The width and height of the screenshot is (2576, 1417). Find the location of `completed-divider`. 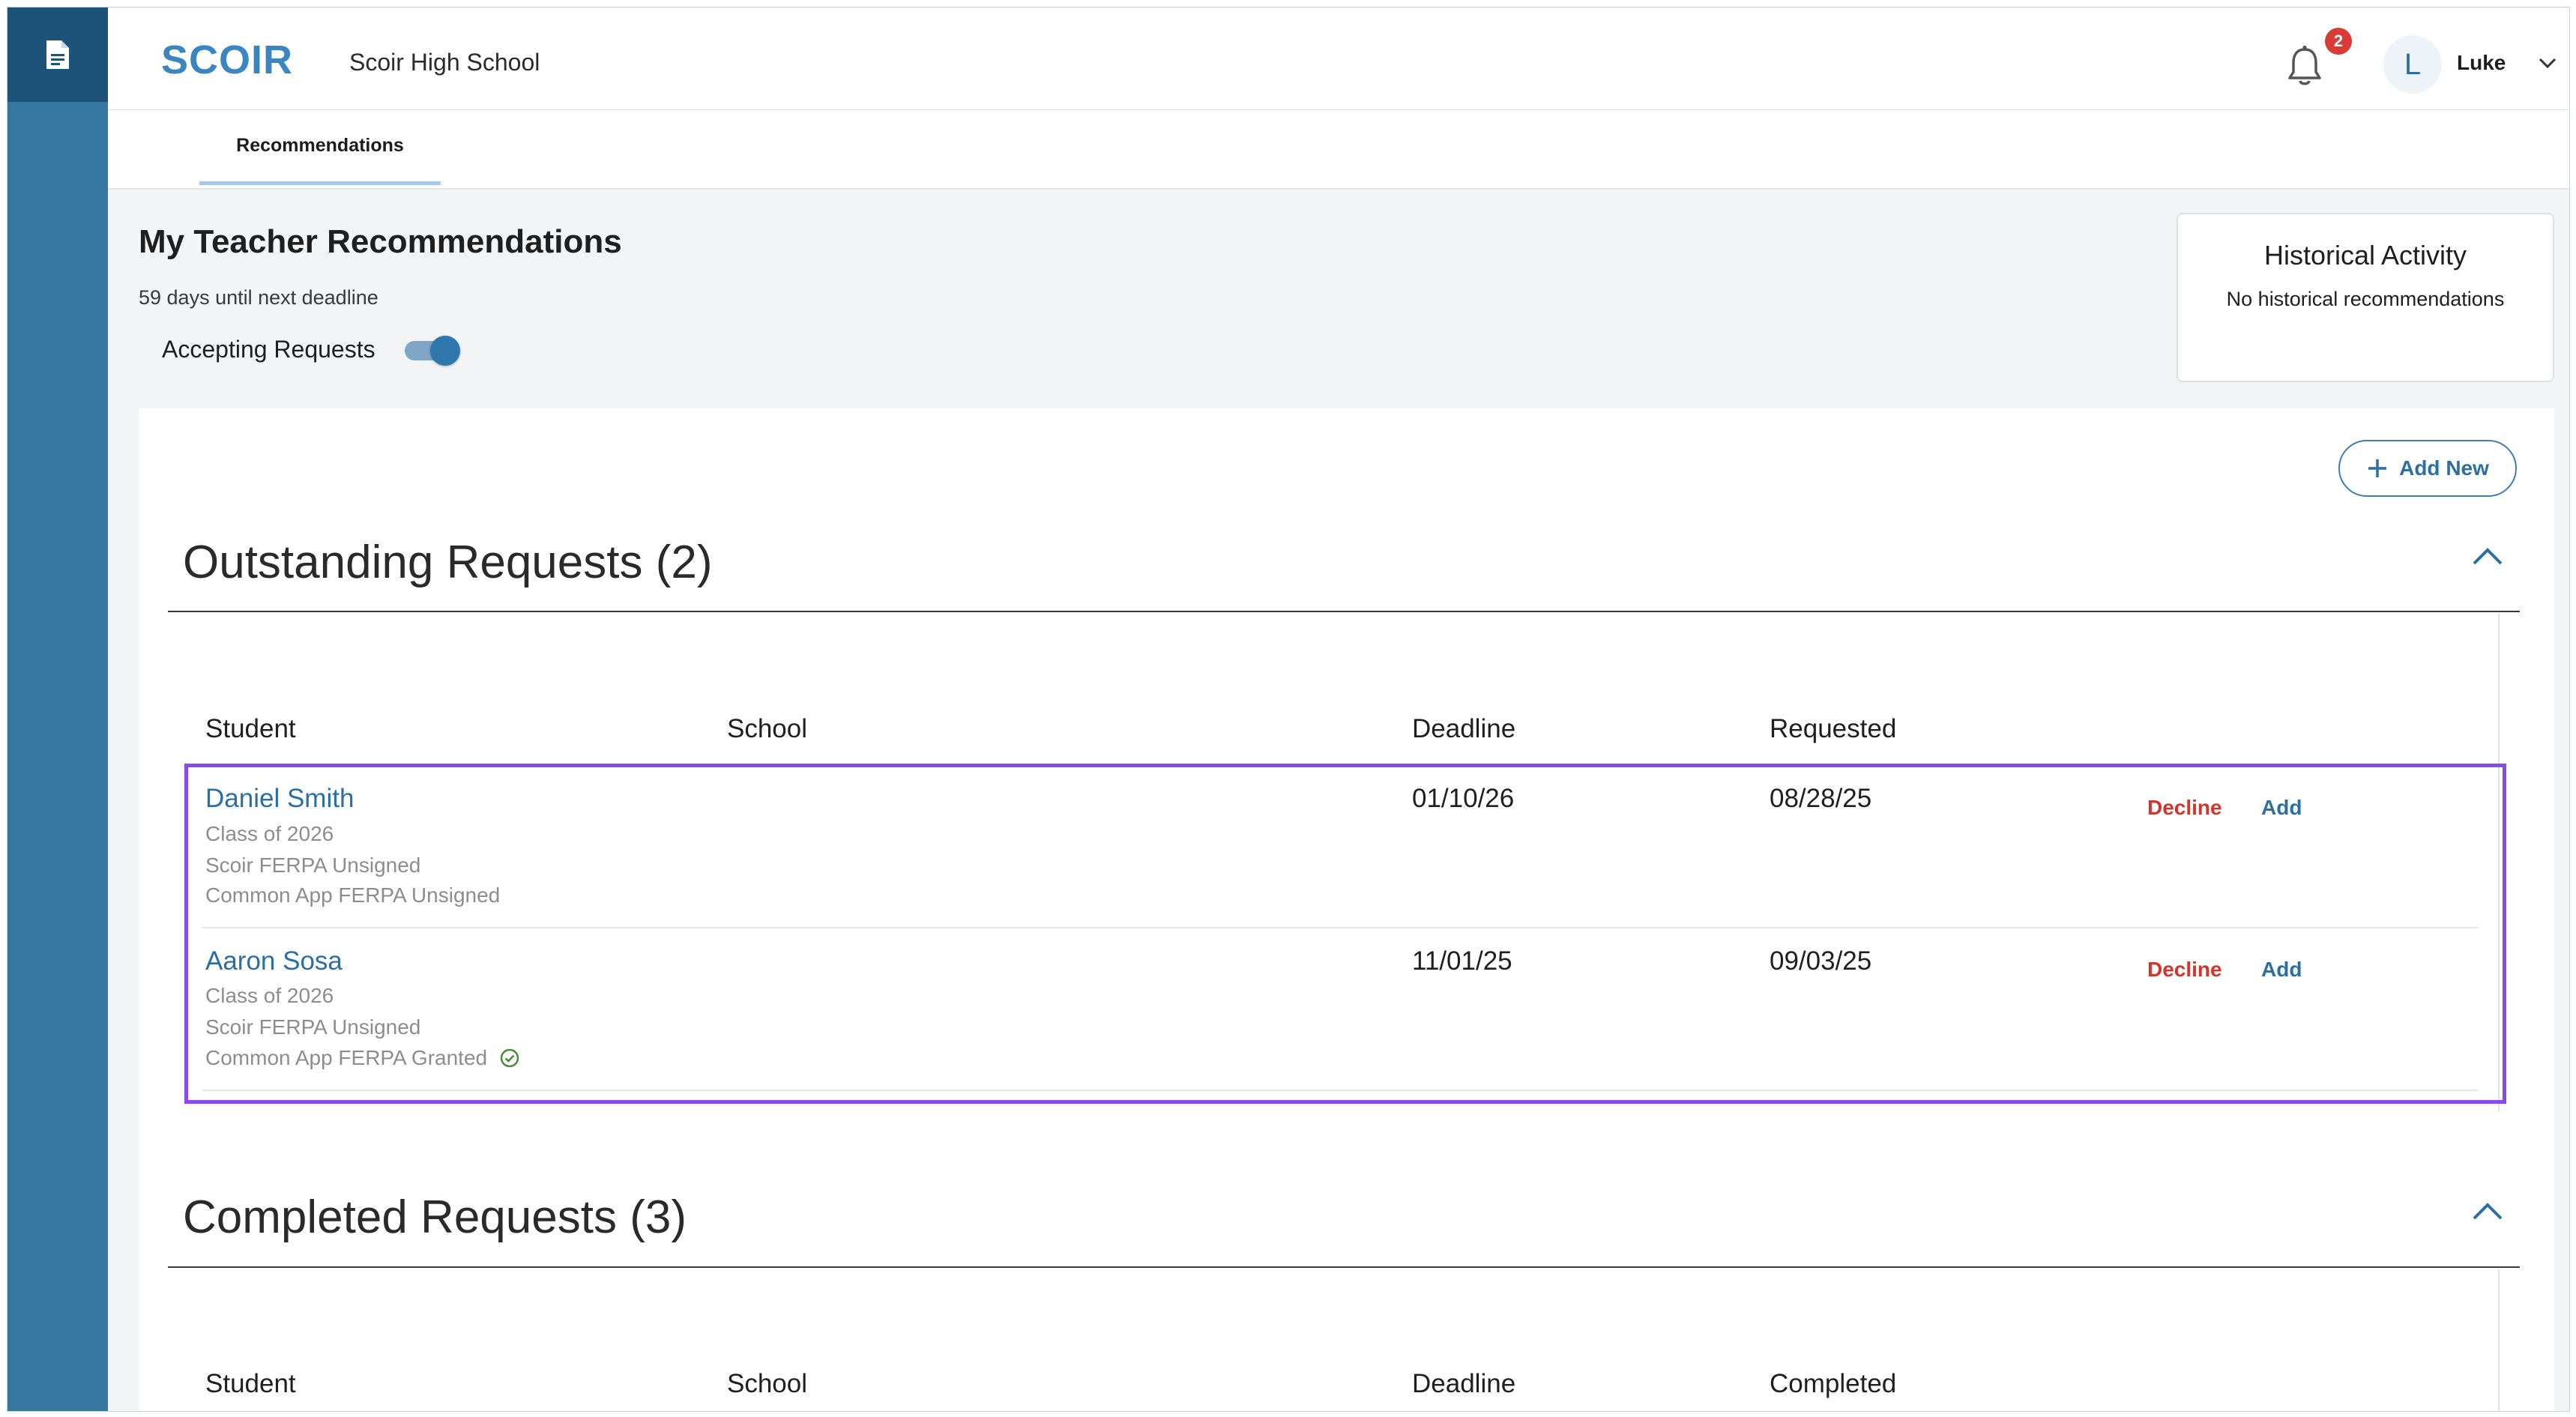

completed-divider is located at coordinates (1344, 1267).